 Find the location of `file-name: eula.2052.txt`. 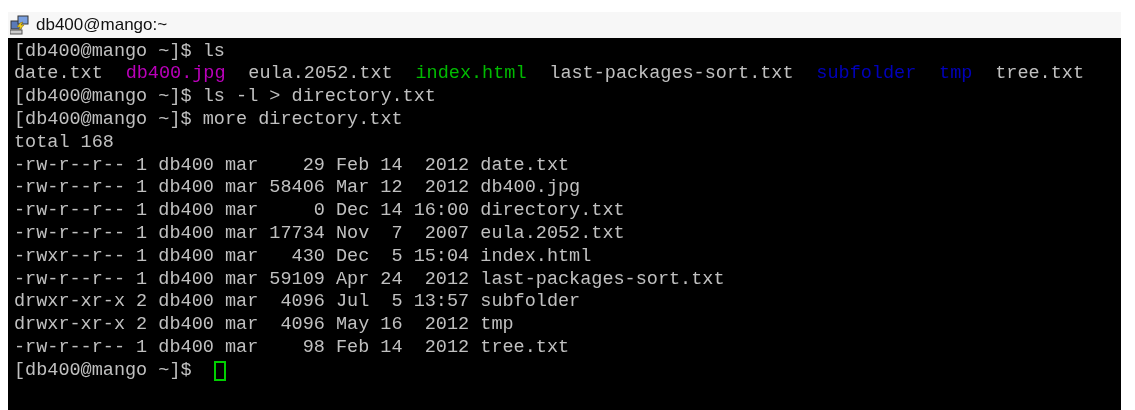

file-name: eula.2052.txt is located at coordinates (320, 74).